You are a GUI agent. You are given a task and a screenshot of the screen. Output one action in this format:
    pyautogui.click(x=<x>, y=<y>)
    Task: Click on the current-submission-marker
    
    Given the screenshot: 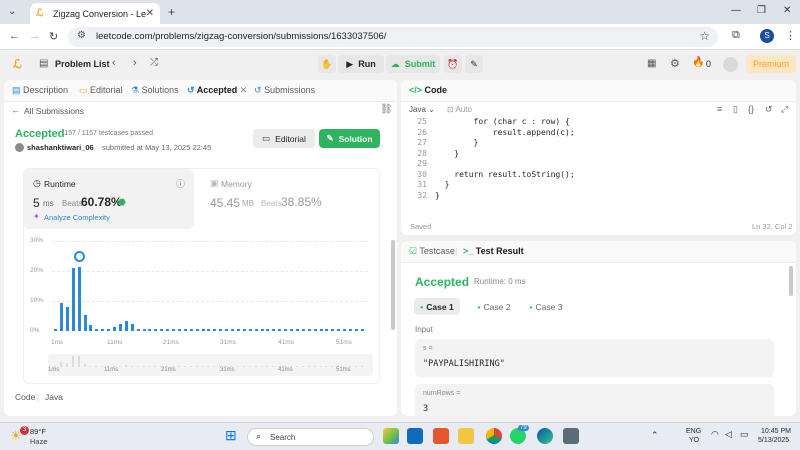 What is the action you would take?
    pyautogui.click(x=79, y=256)
    